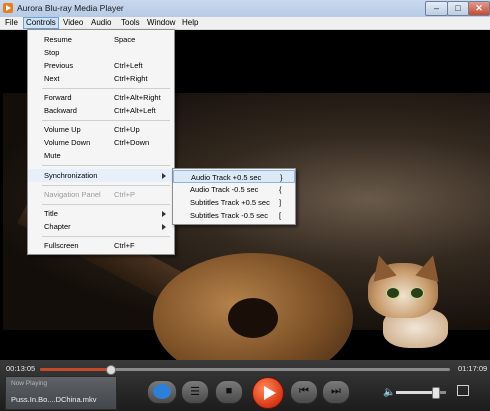  Describe the element at coordinates (463, 390) in the screenshot. I see `fullscreen-icon` at that location.